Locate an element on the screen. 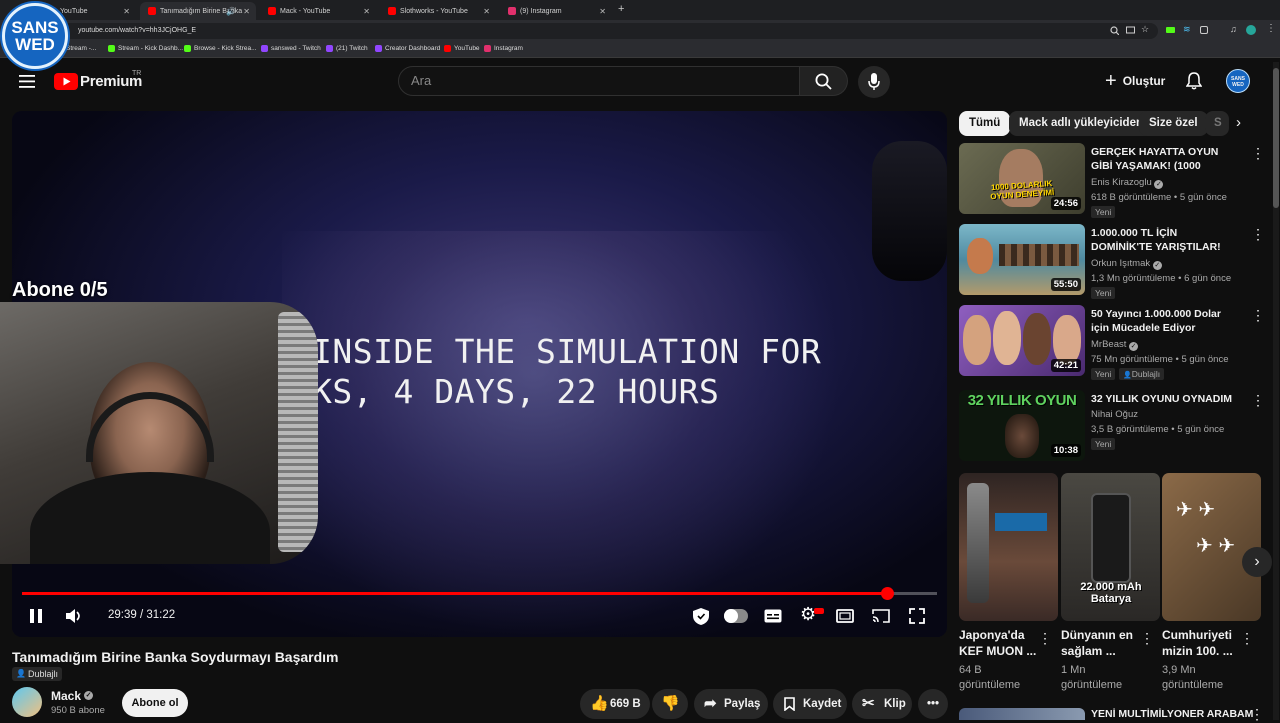 This screenshot has width=1280, height=723. pause-icon is located at coordinates (36, 616).